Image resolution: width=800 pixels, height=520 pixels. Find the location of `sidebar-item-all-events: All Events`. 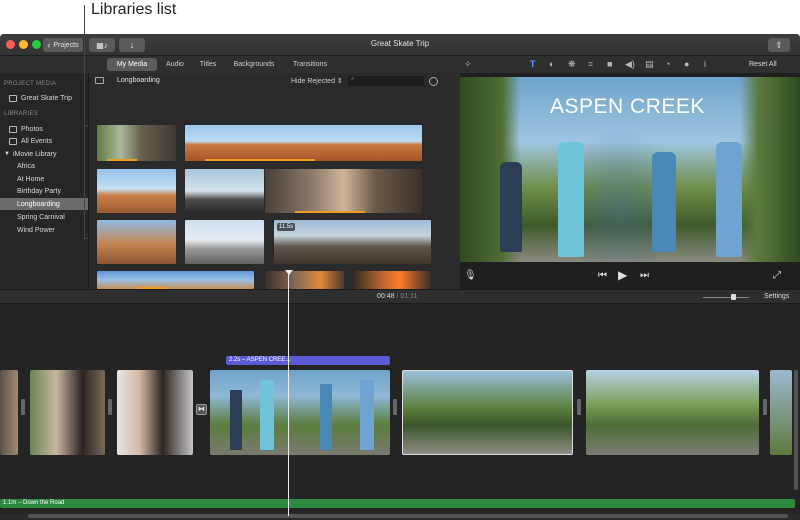

sidebar-item-all-events: All Events is located at coordinates (44, 141).